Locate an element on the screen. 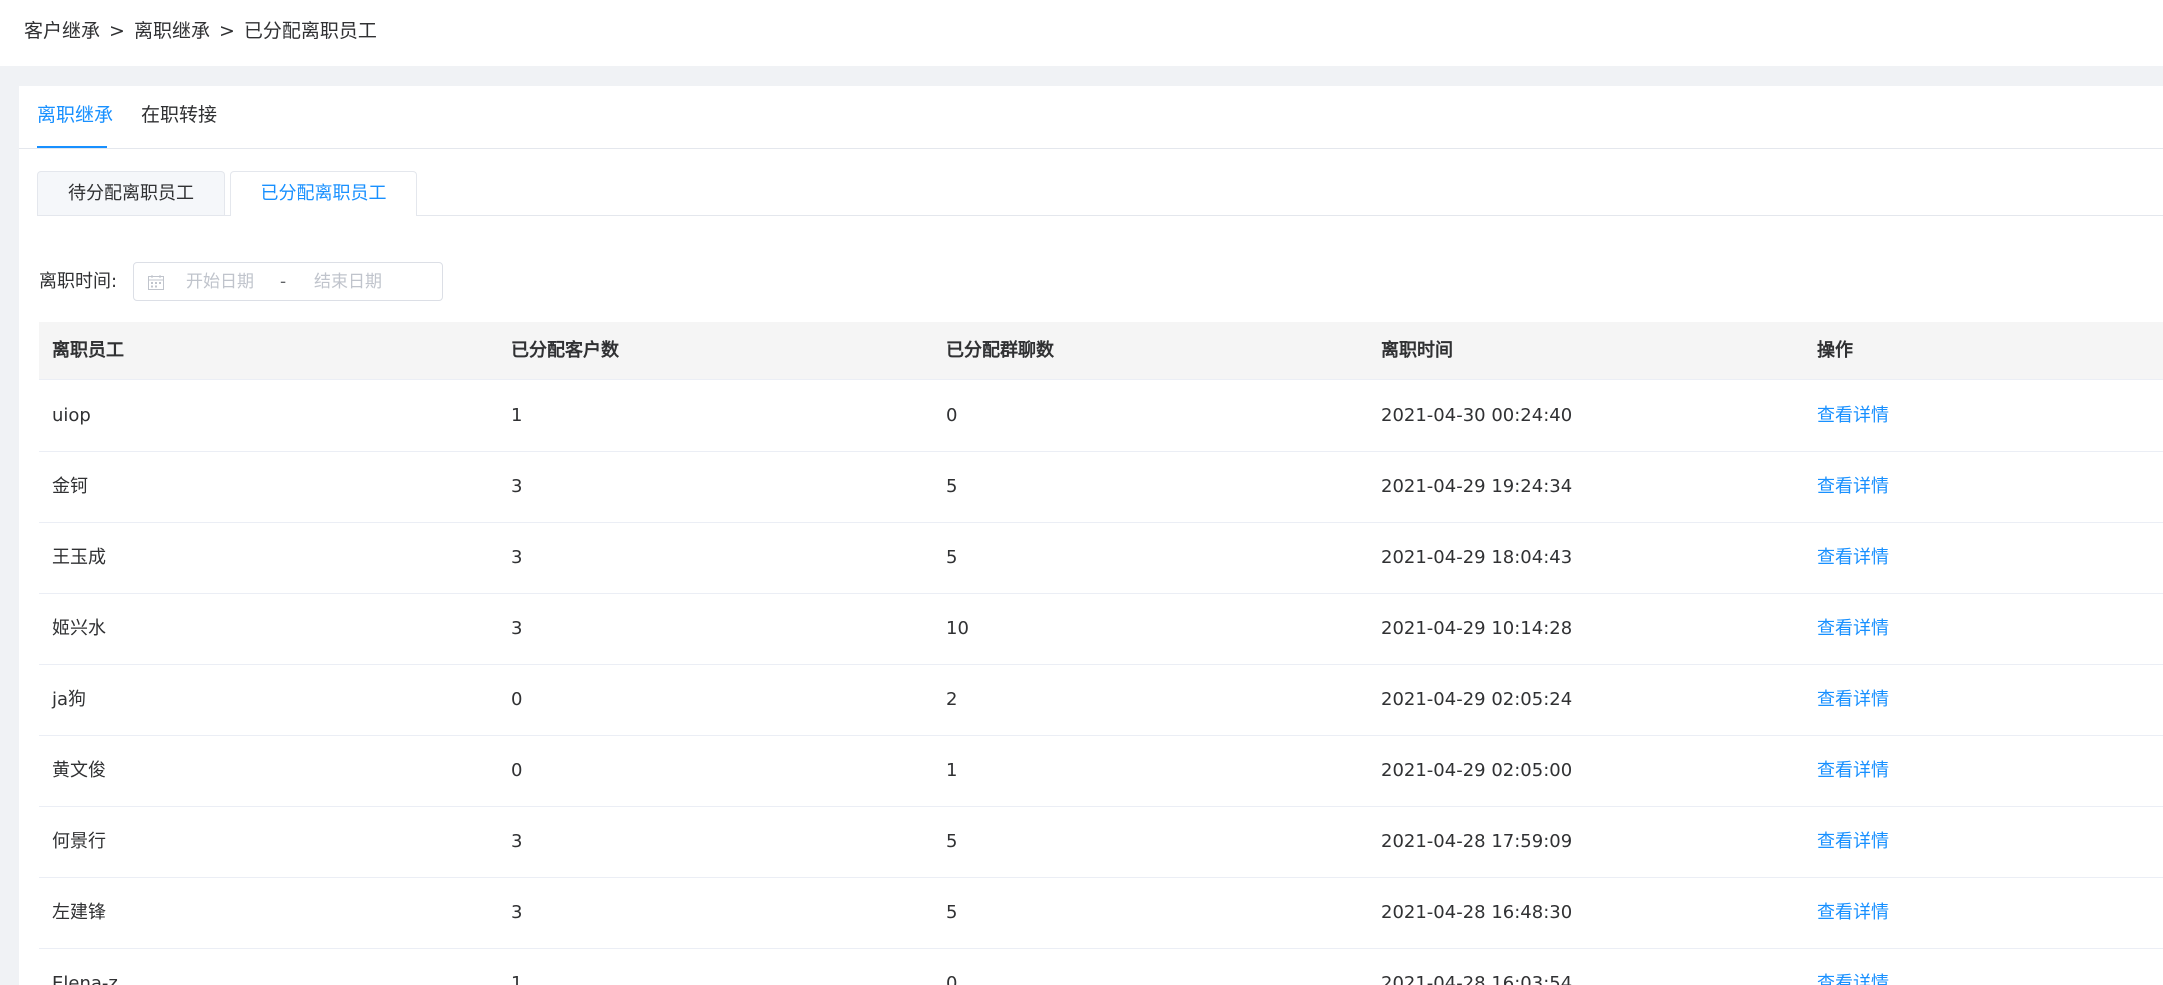 This screenshot has height=985, width=2163. table-row: 王玉成 3 5 2021-04-29 18:04:43 查看详情 is located at coordinates (1101, 558).